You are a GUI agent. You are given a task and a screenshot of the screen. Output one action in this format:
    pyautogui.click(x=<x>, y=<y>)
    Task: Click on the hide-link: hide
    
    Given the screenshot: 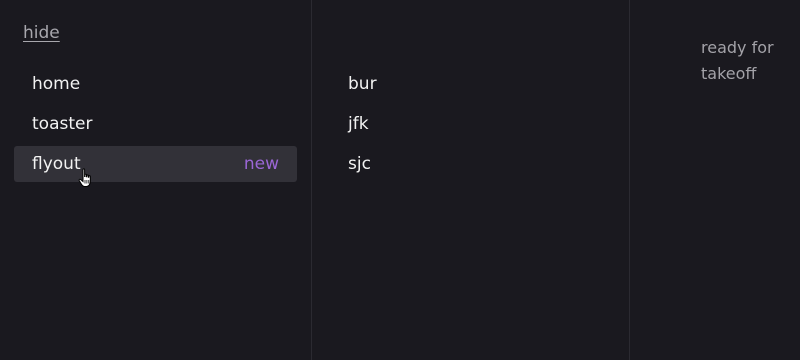 What is the action you would take?
    pyautogui.click(x=41, y=33)
    